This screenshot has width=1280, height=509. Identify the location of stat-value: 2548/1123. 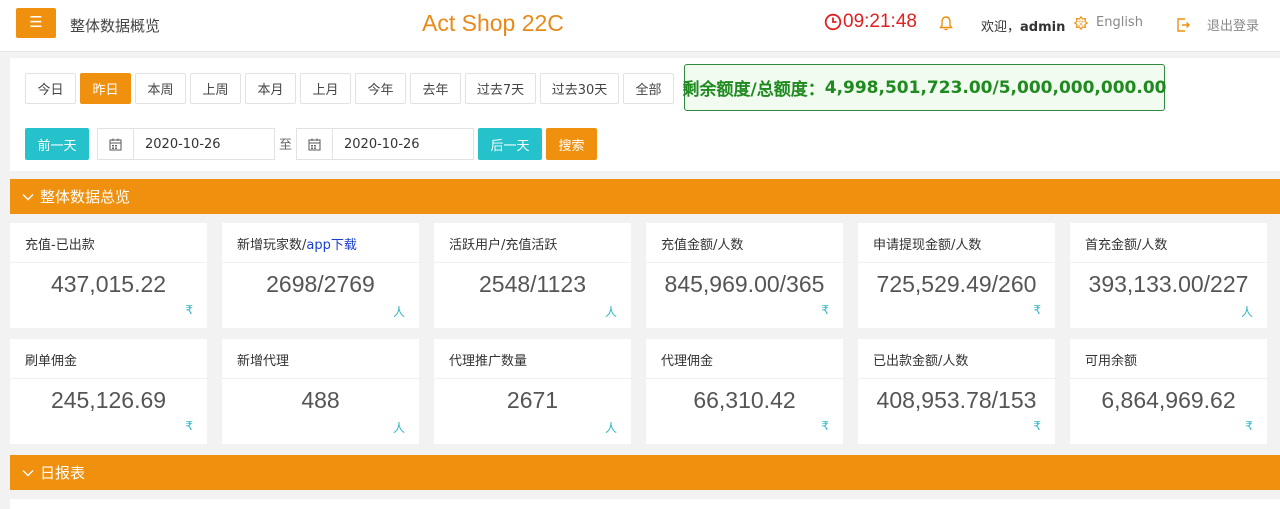
(532, 284).